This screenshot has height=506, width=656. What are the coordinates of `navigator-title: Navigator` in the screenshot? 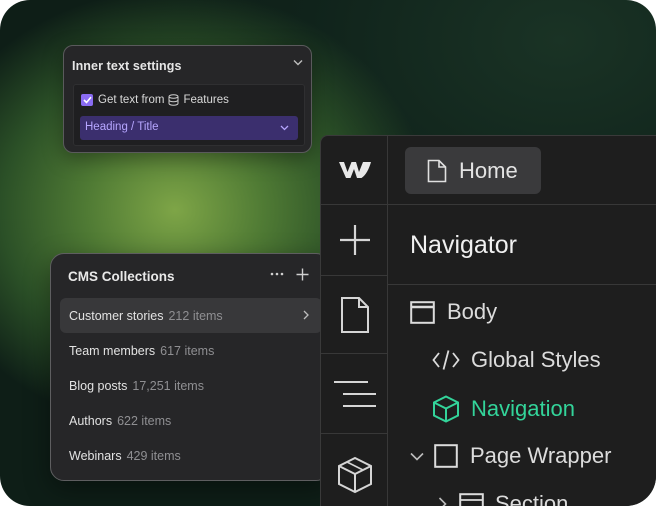 It's located at (463, 245).